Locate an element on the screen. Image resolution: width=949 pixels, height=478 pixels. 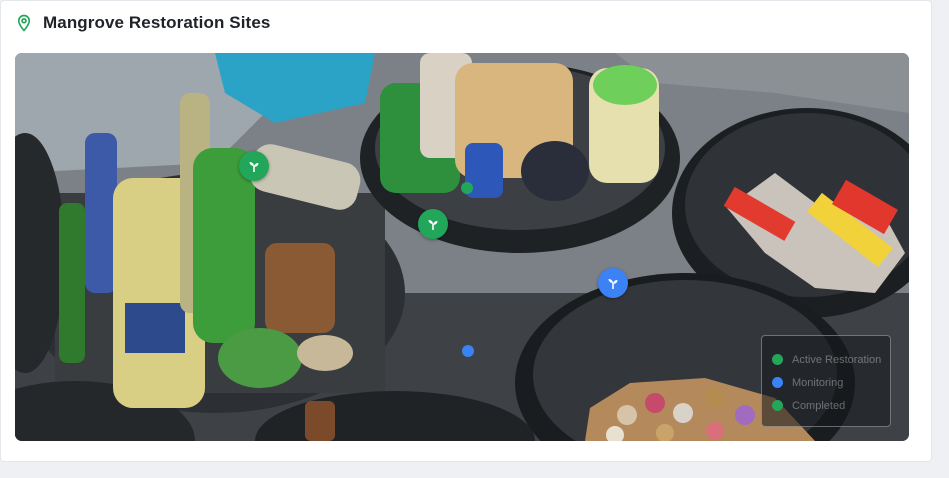
map-legend: Active Restoration Monitoring Completed is located at coordinates (826, 381).